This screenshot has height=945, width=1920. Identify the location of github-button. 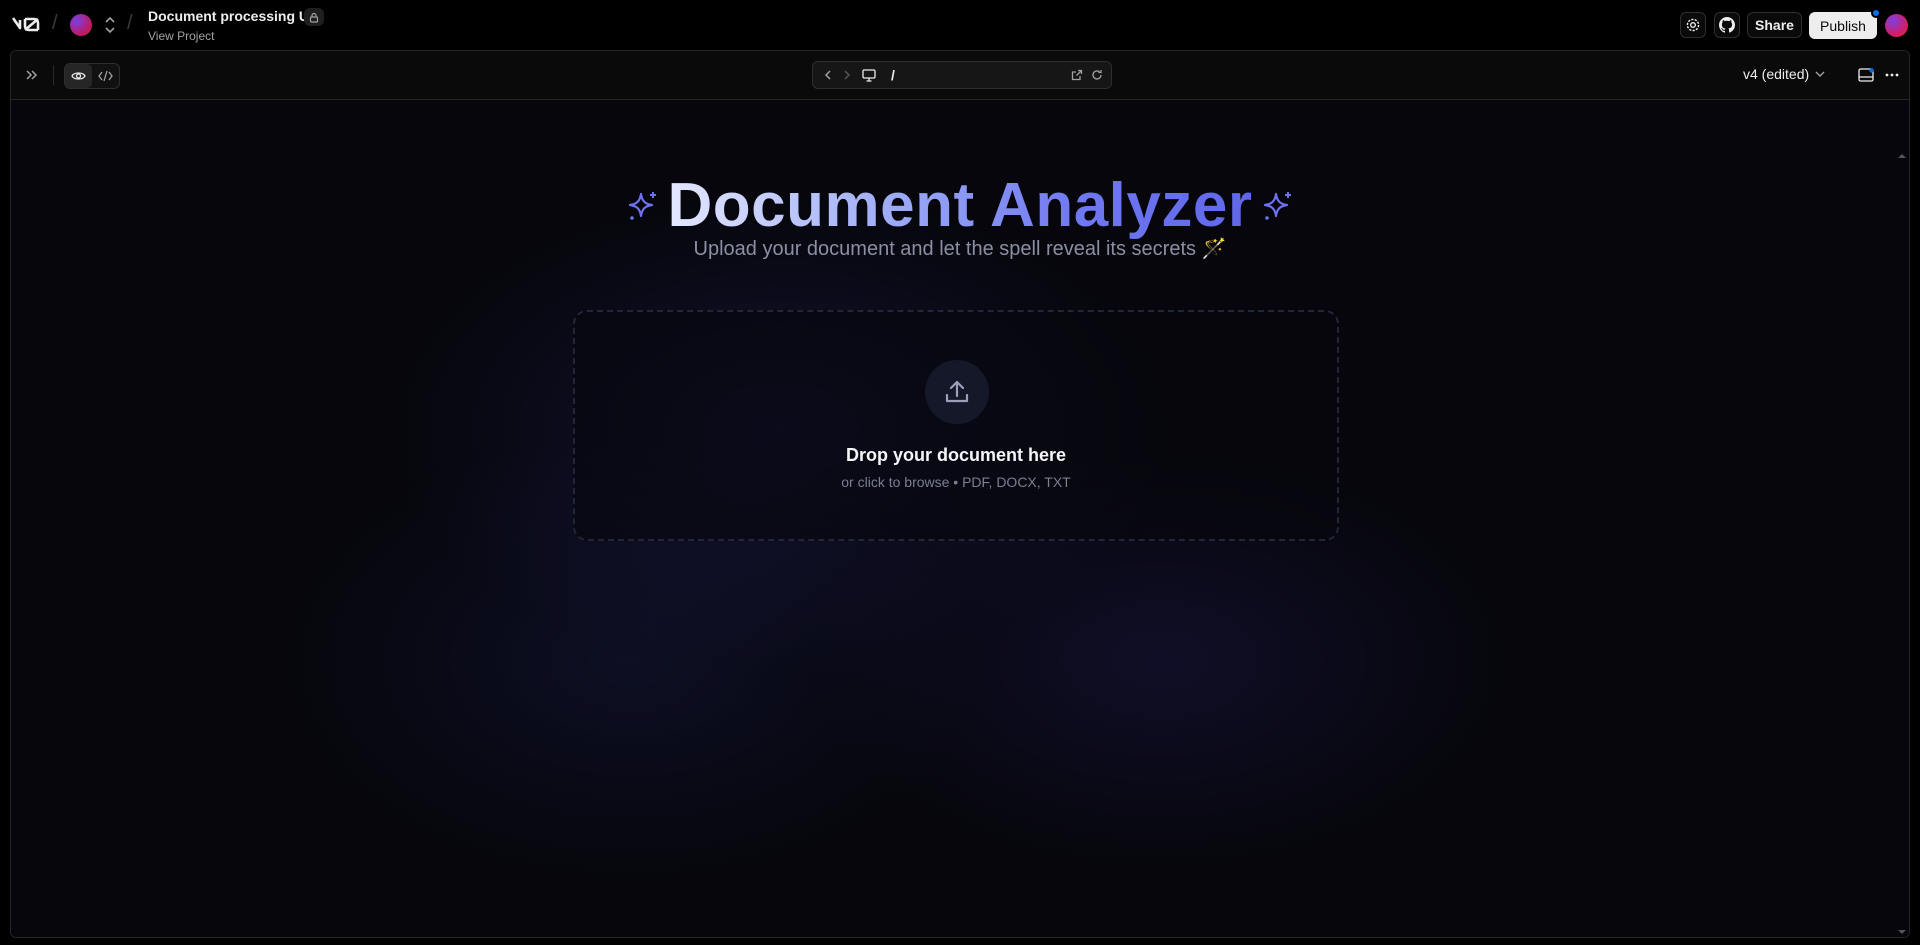
(1727, 25).